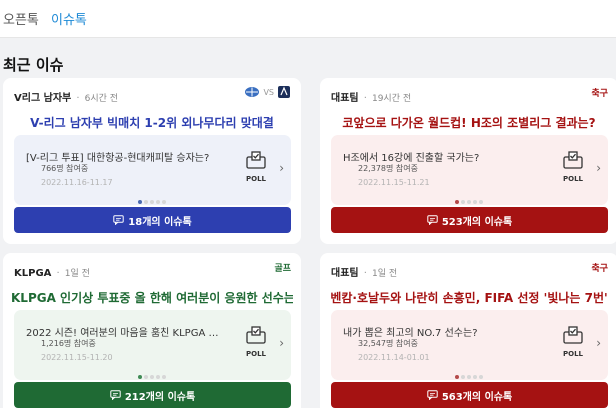 Image resolution: width=616 pixels, height=408 pixels. What do you see at coordinates (394, 182) in the screenshot?
I see `poll-date-range: 2022.11.15-11.21` at bounding box center [394, 182].